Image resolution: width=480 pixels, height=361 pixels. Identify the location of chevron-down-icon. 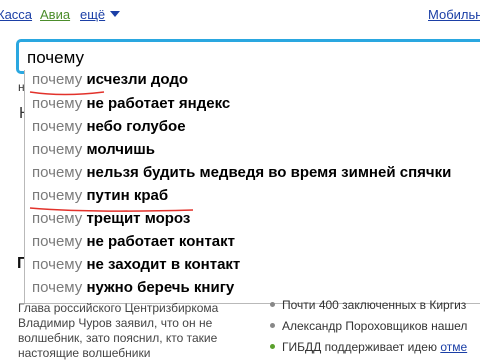
(115, 14).